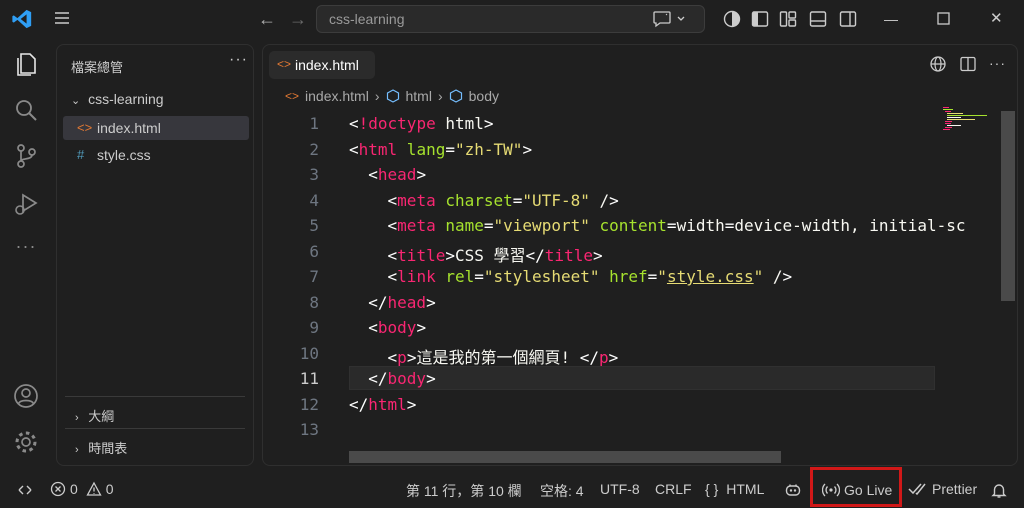  What do you see at coordinates (944, 19) in the screenshot?
I see `maximize-icon` at bounding box center [944, 19].